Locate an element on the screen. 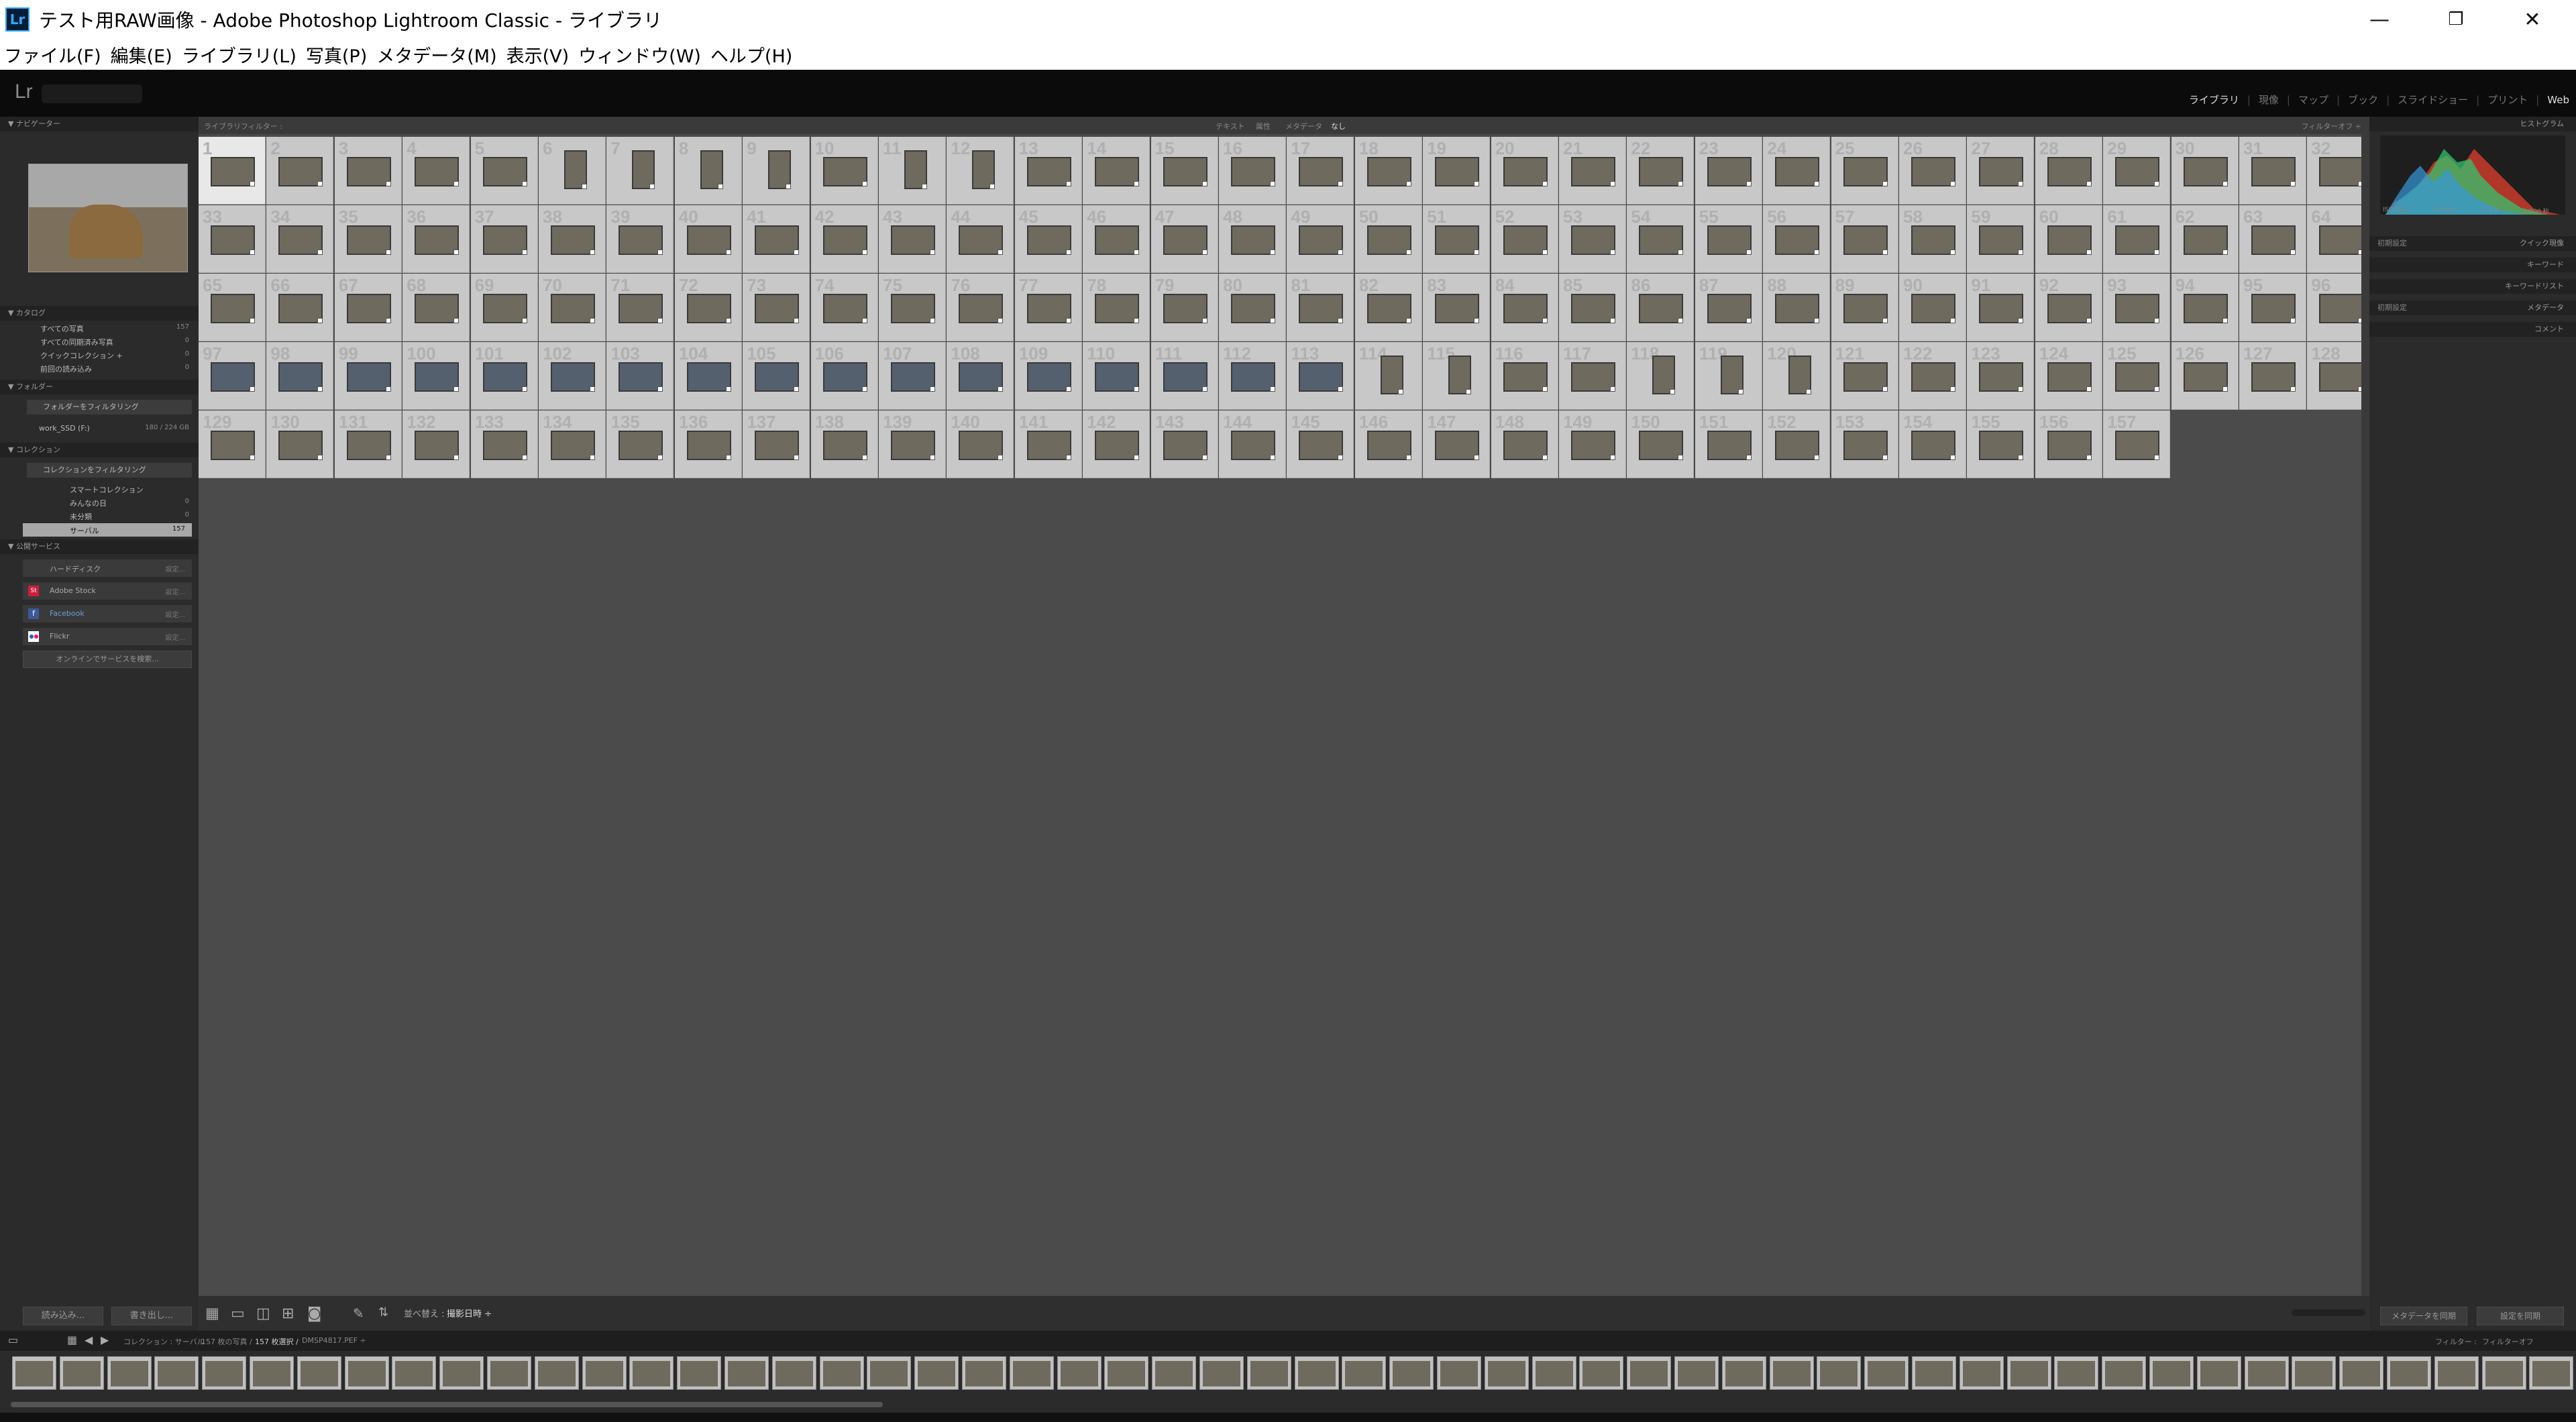  grid-cell: 54 is located at coordinates (1661, 239).